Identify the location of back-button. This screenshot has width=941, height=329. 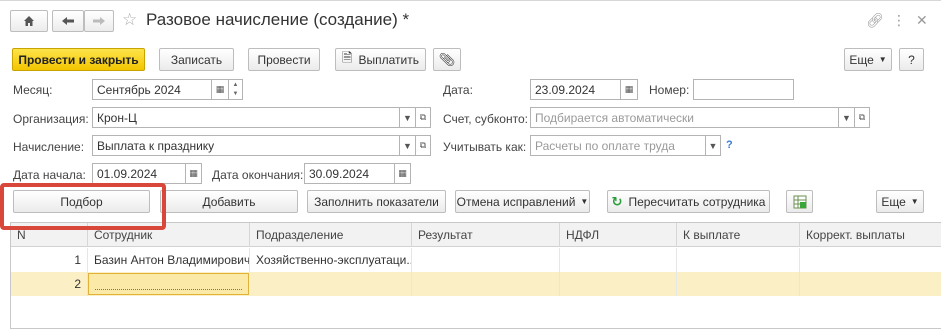
(68, 21).